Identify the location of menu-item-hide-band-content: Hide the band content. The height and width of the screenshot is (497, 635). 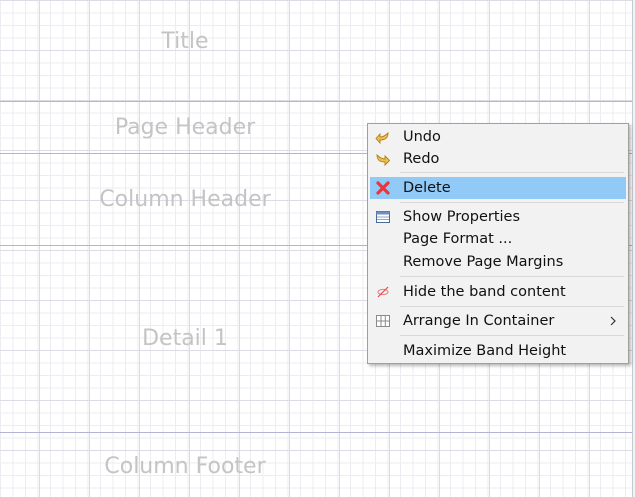
(498, 292).